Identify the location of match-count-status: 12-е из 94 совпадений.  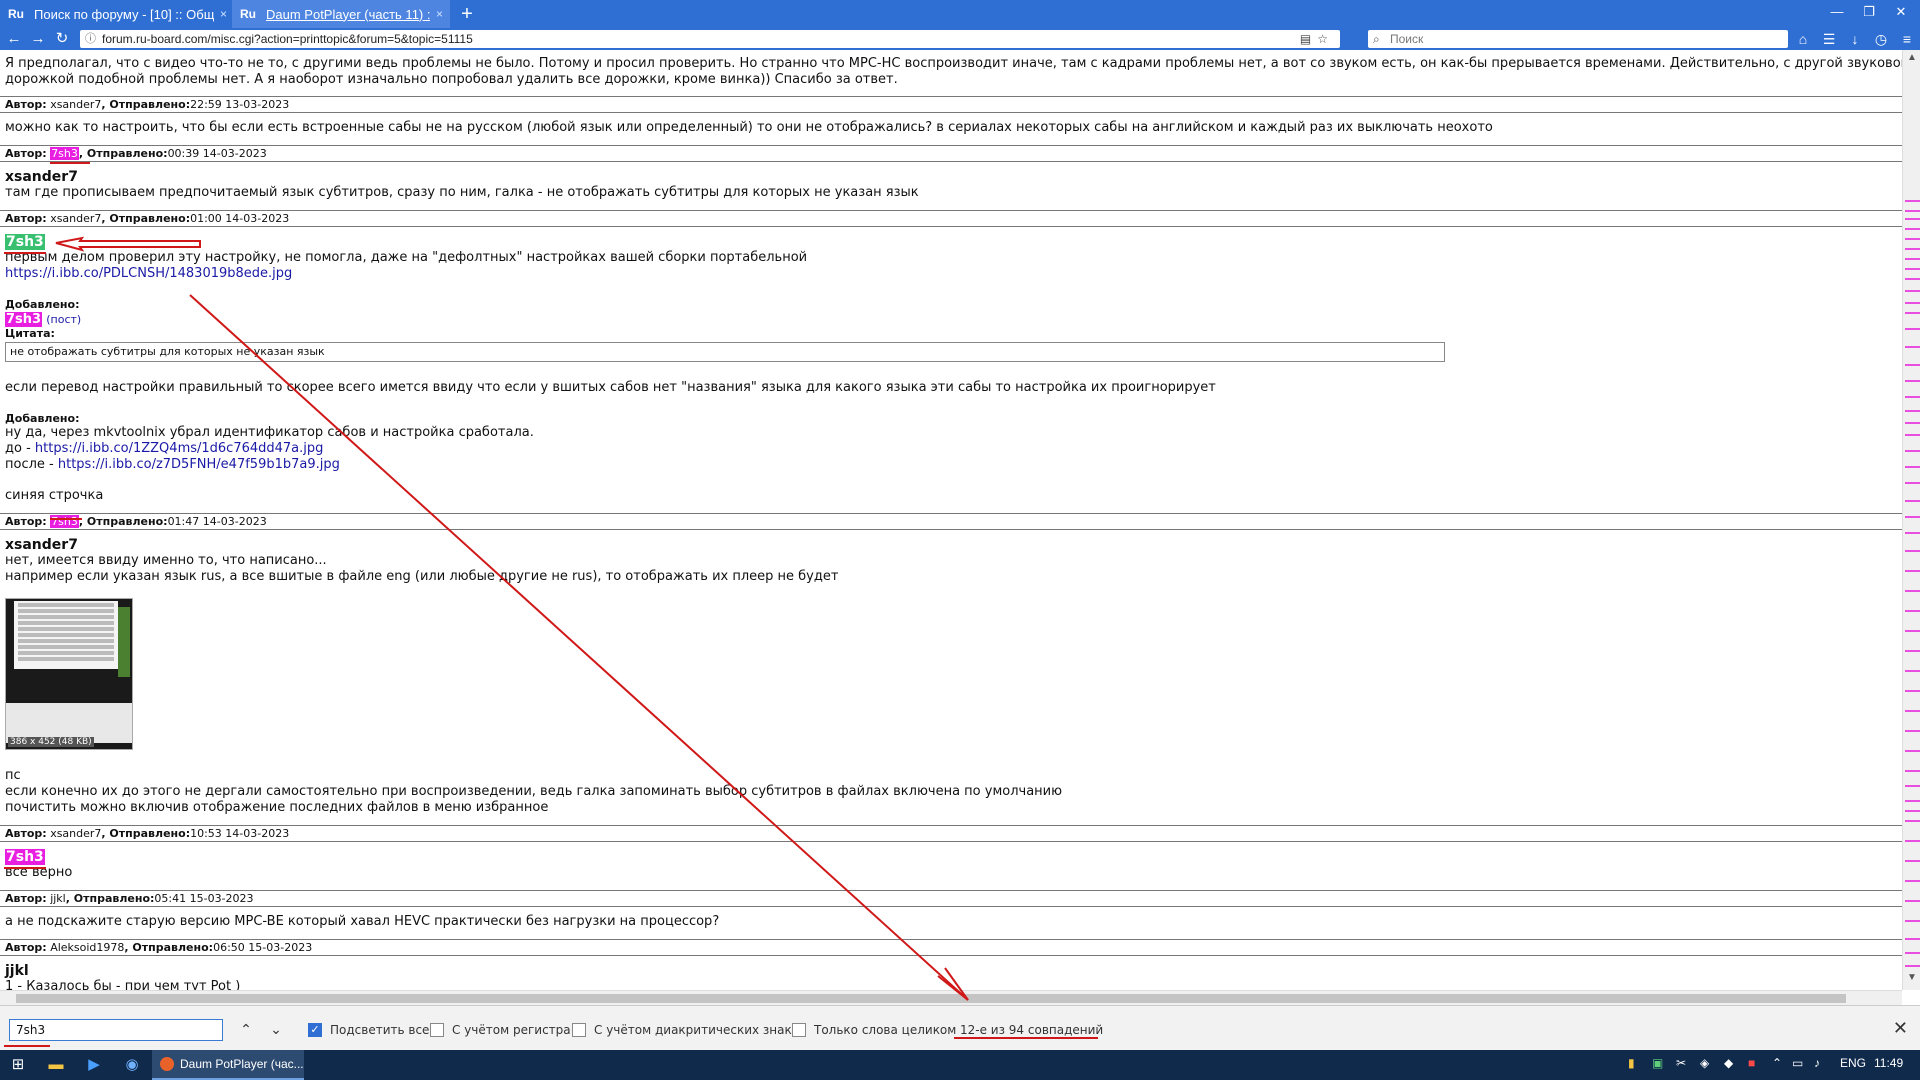
(1032, 1030).